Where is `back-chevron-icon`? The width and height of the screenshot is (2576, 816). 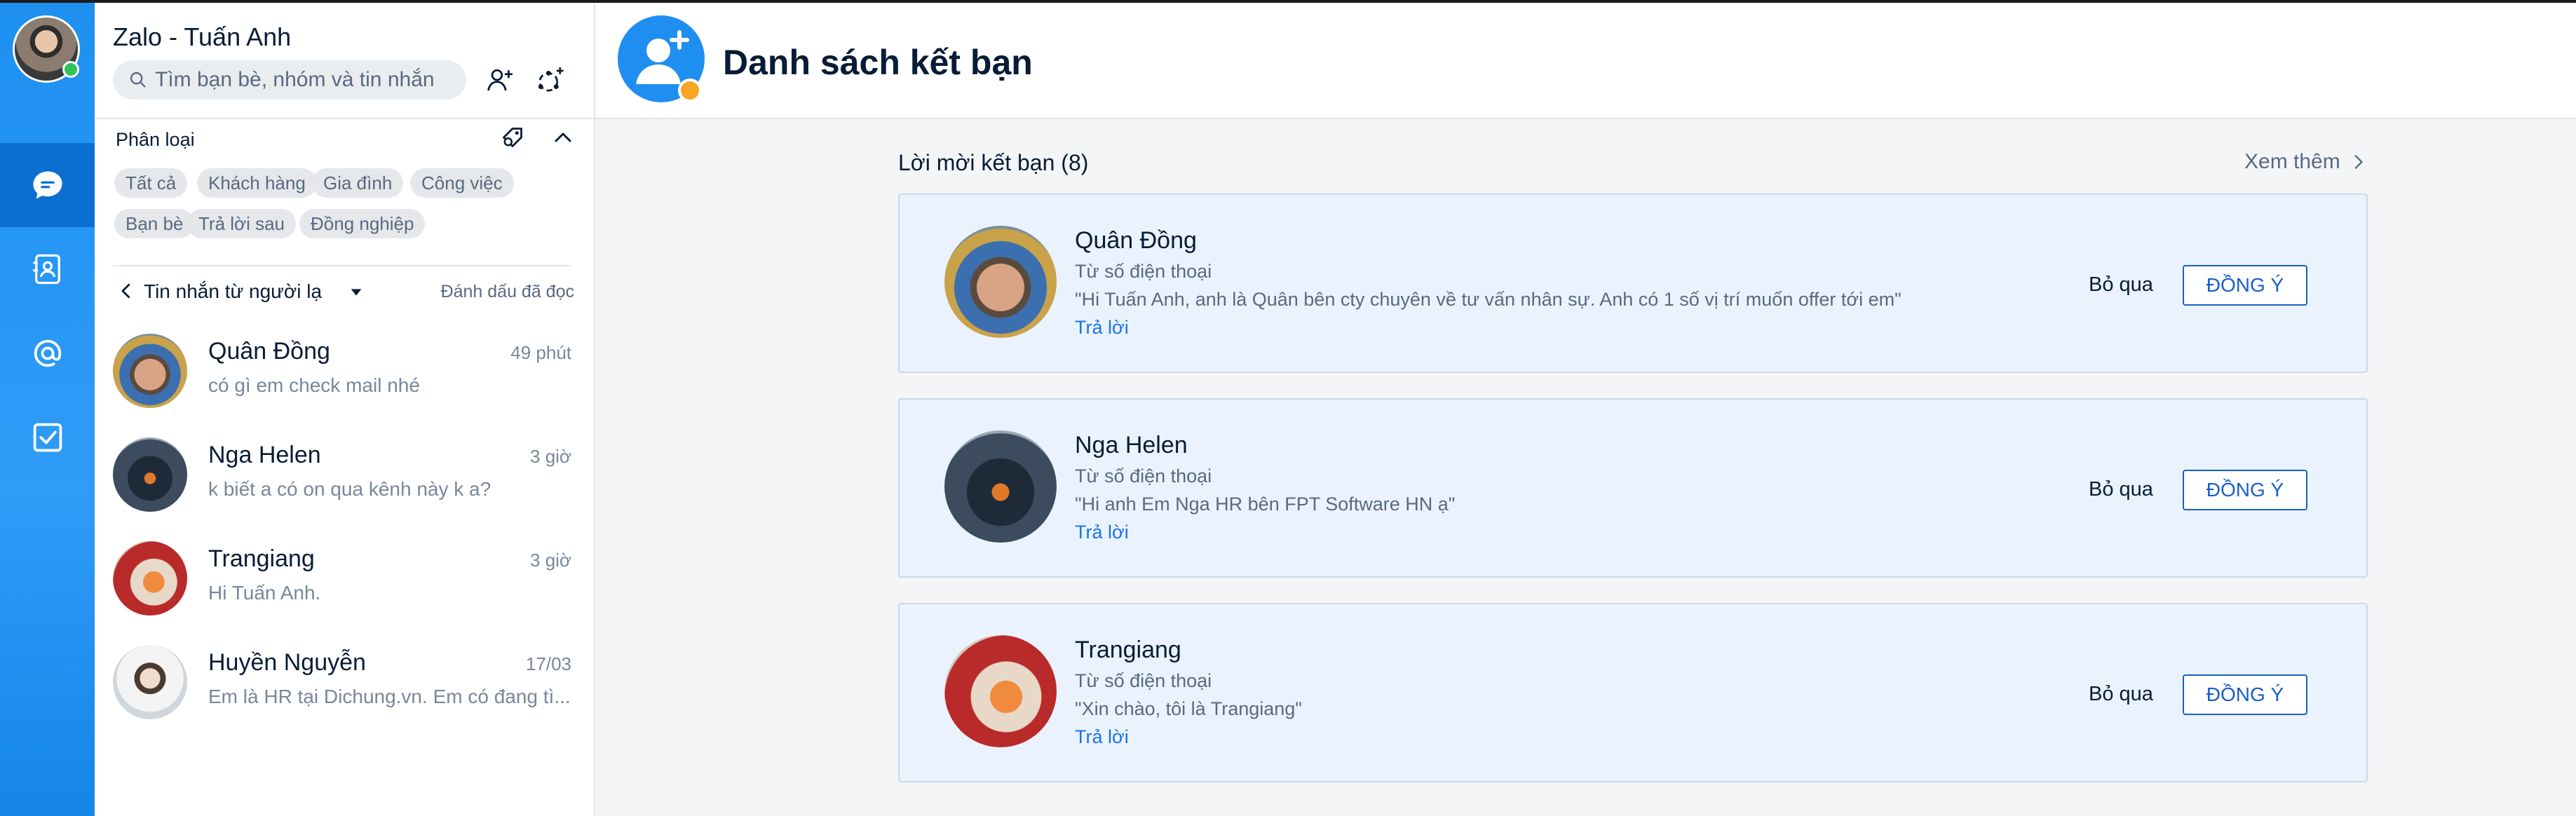 back-chevron-icon is located at coordinates (126, 290).